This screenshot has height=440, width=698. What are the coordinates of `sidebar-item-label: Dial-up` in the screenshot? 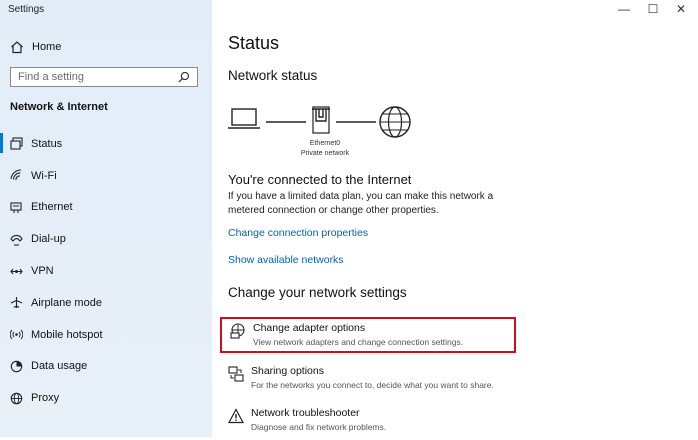 It's located at (48, 239).